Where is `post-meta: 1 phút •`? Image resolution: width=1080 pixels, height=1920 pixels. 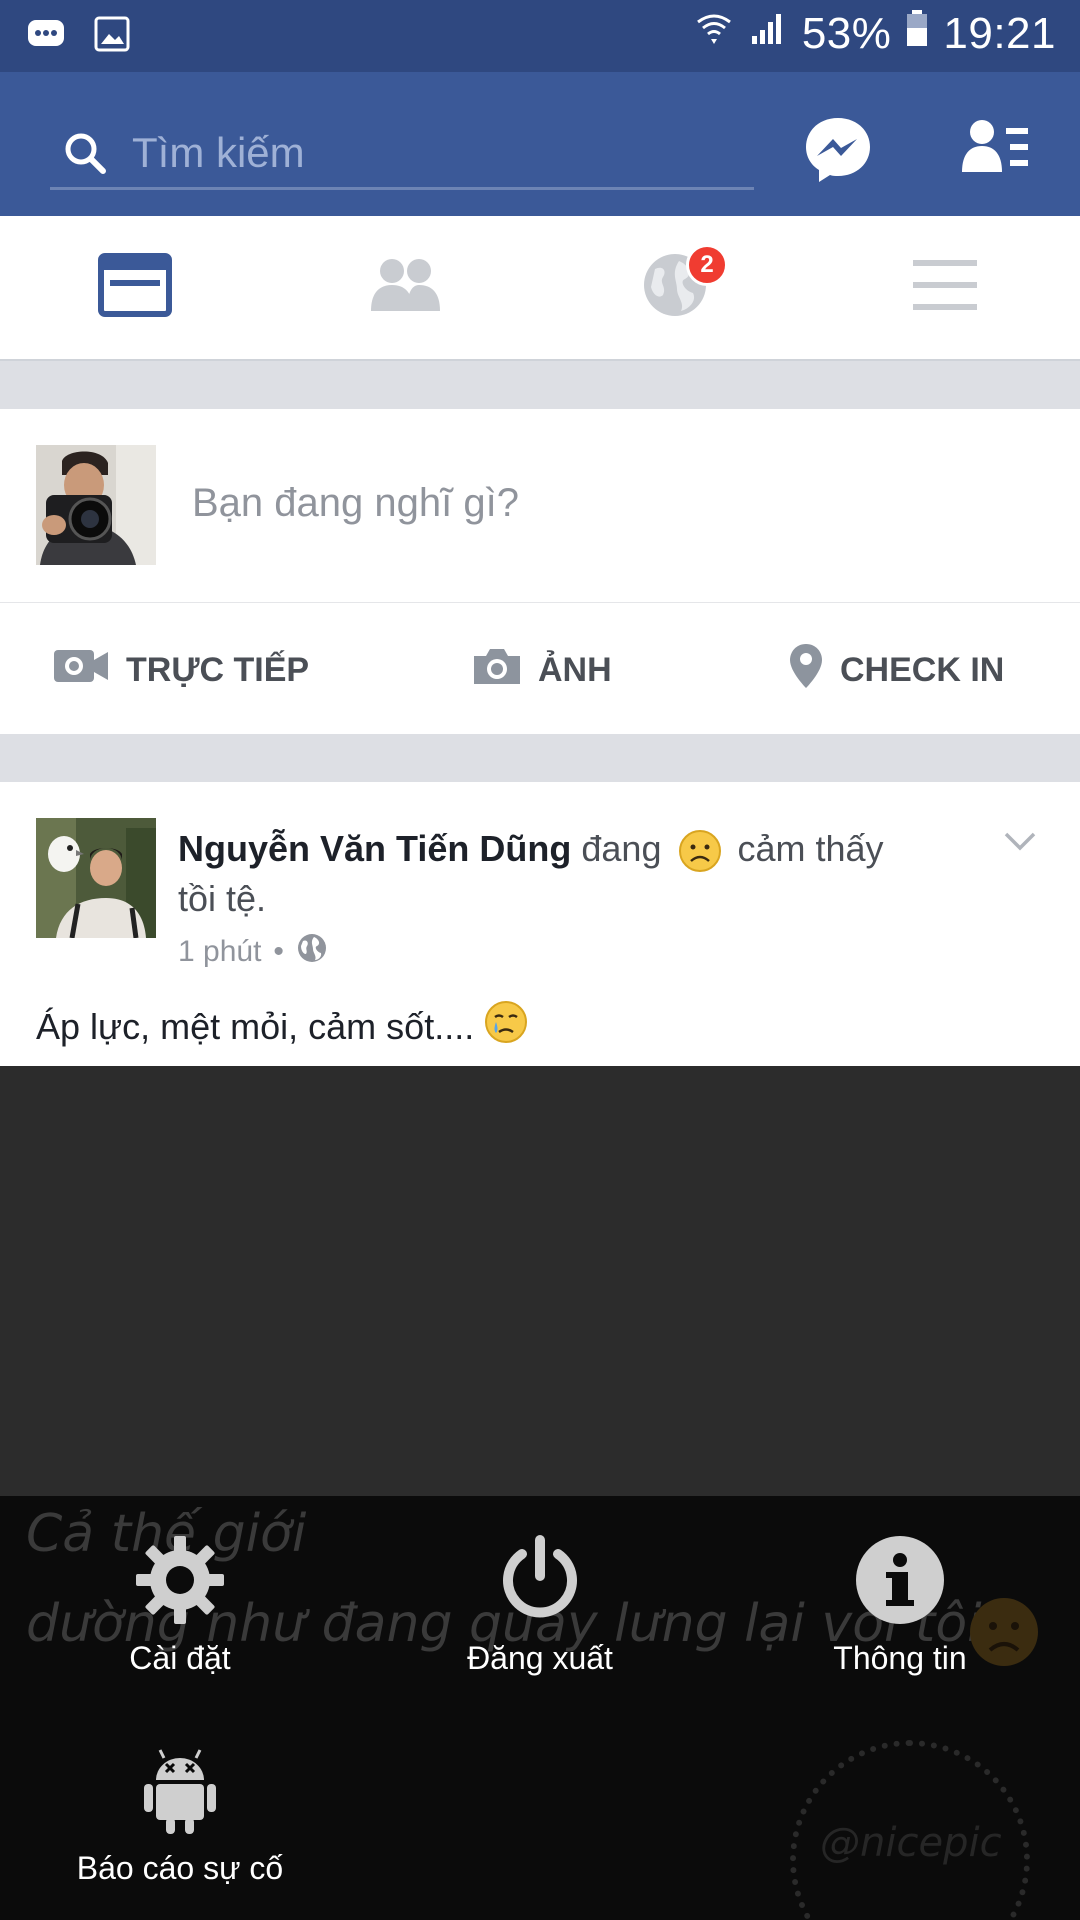 post-meta: 1 phút • is located at coordinates (253, 952).